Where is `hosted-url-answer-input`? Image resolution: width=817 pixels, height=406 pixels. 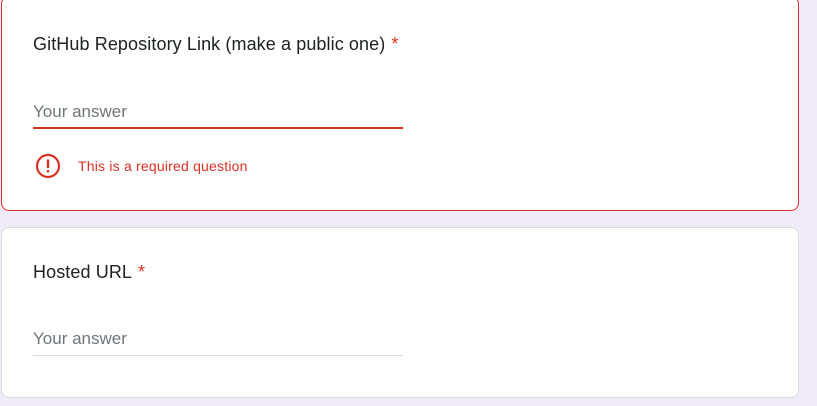
hosted-url-answer-input is located at coordinates (218, 339).